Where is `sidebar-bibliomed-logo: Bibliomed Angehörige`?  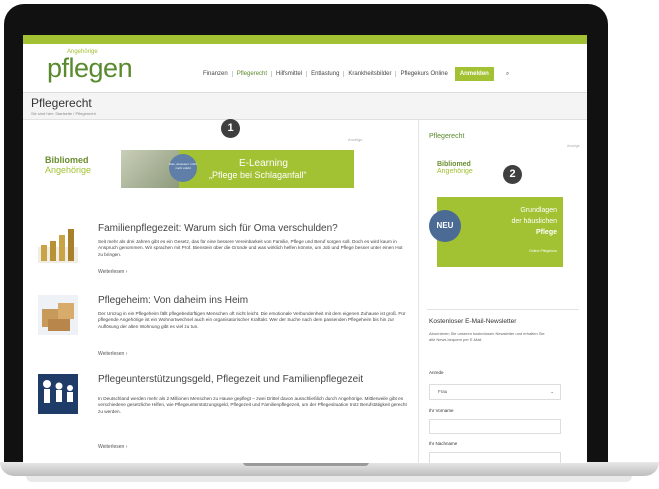
sidebar-bibliomed-logo: Bibliomed Angehörige is located at coordinates (455, 168).